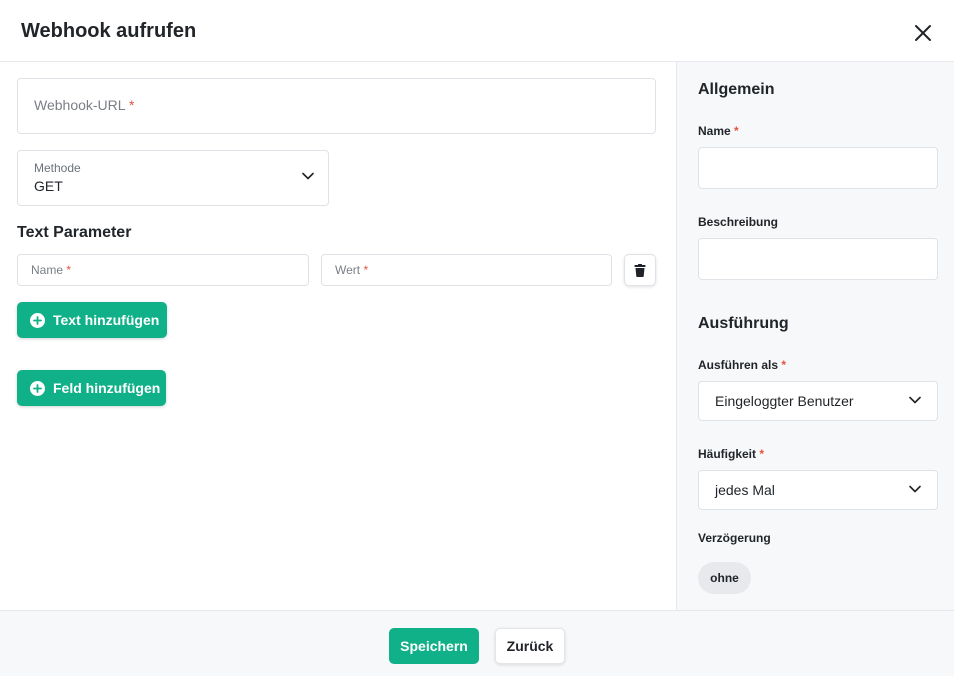  I want to click on delay-label: Verzögerung, so click(734, 538).